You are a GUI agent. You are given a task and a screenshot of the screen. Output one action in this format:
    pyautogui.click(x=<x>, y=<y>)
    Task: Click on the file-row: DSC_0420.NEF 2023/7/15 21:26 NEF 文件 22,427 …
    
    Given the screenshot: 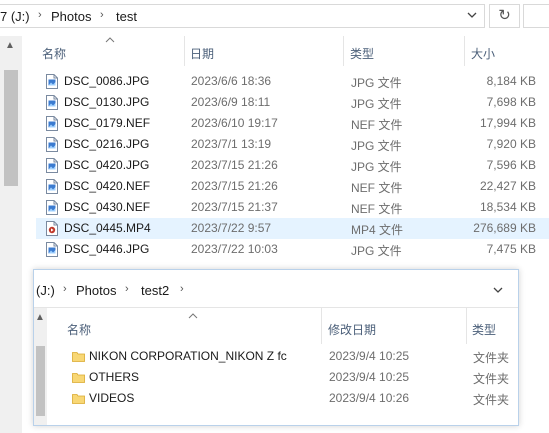 What is the action you would take?
    pyautogui.click(x=292, y=186)
    